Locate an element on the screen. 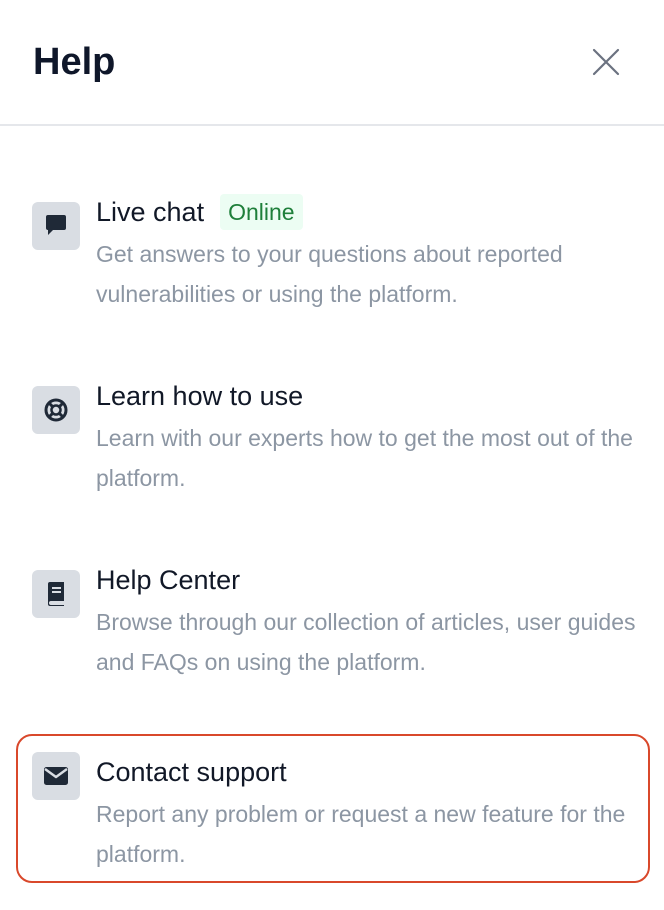 The width and height of the screenshot is (664, 910). item-title: Contact support is located at coordinates (191, 772).